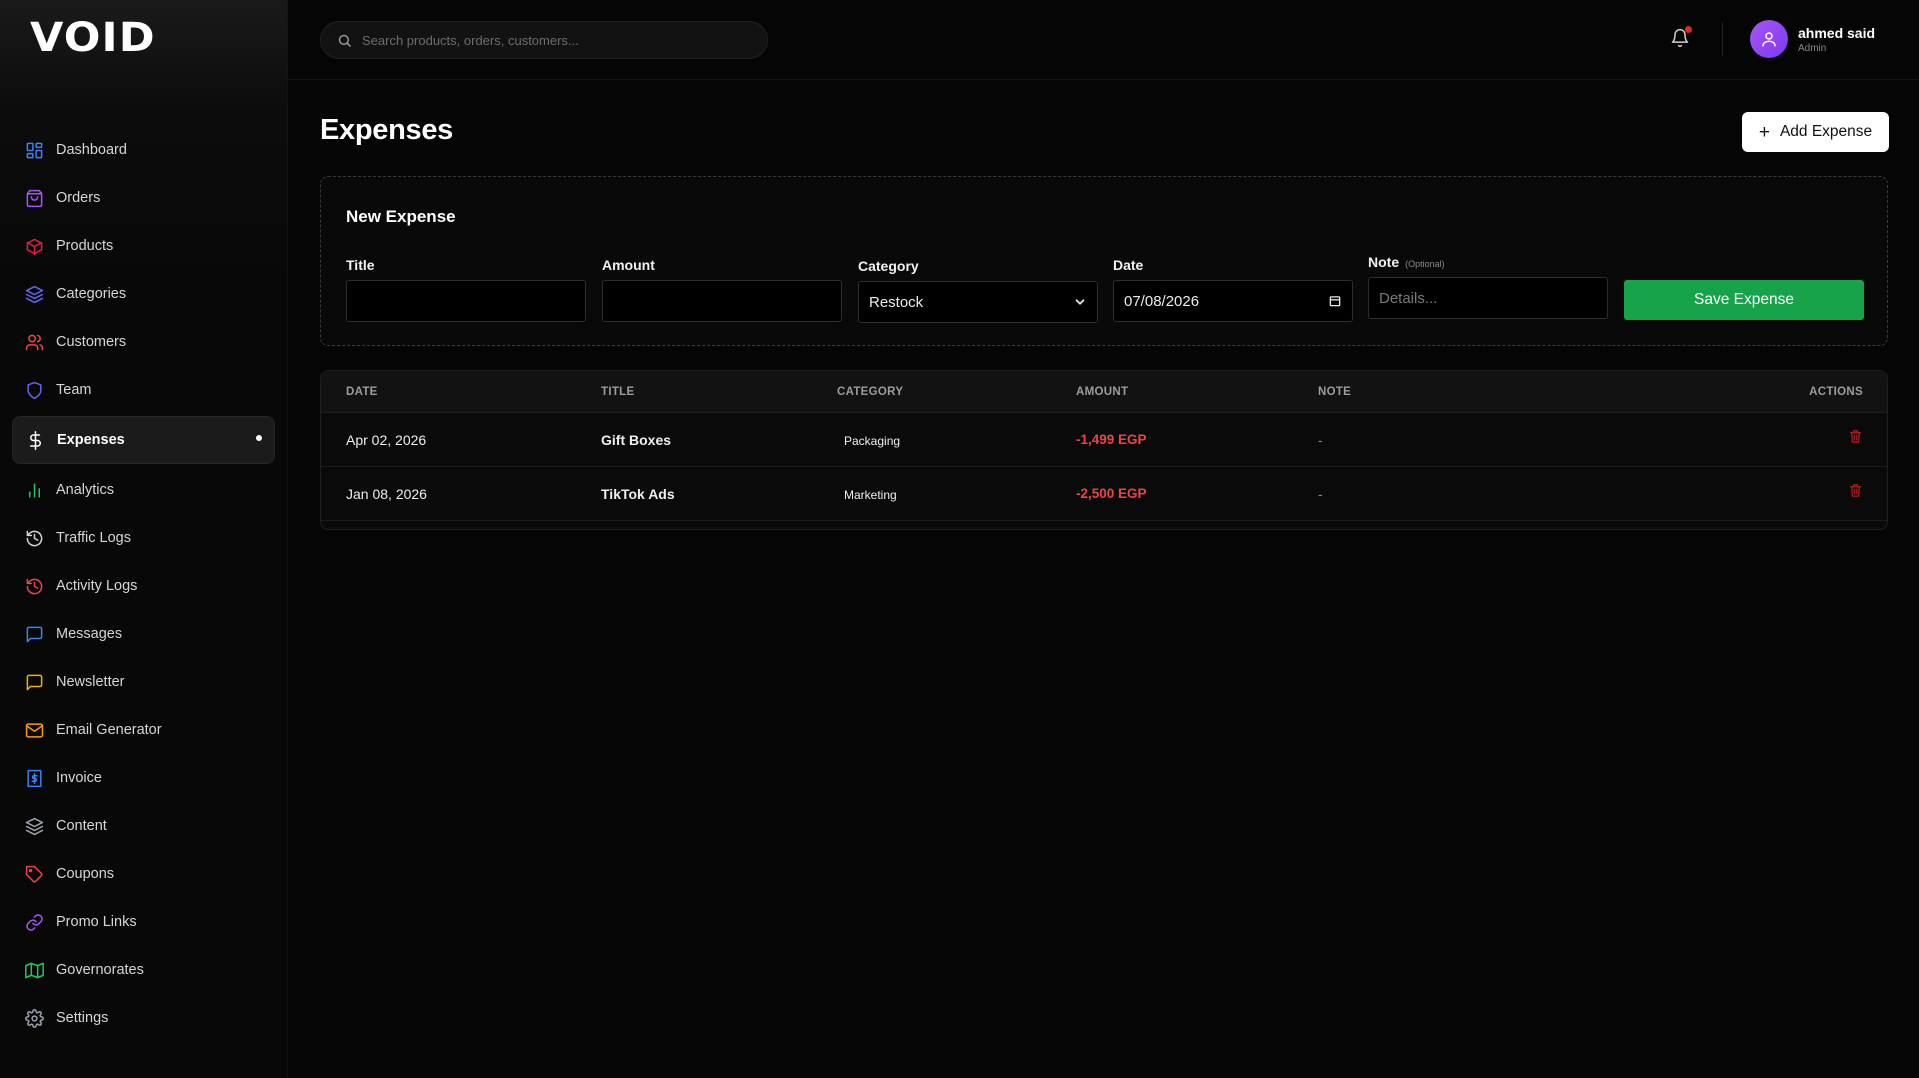  Describe the element at coordinates (360, 265) in the screenshot. I see `title-label: Title` at that location.